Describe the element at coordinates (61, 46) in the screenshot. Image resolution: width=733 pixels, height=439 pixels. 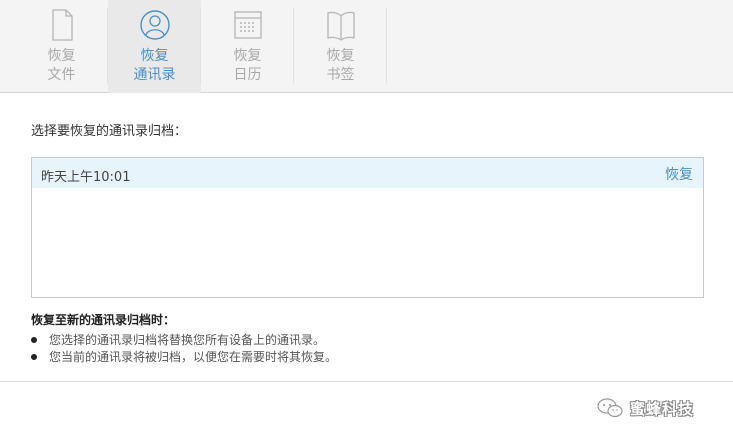
I see `tab-restore-files: 恢复 文件` at that location.